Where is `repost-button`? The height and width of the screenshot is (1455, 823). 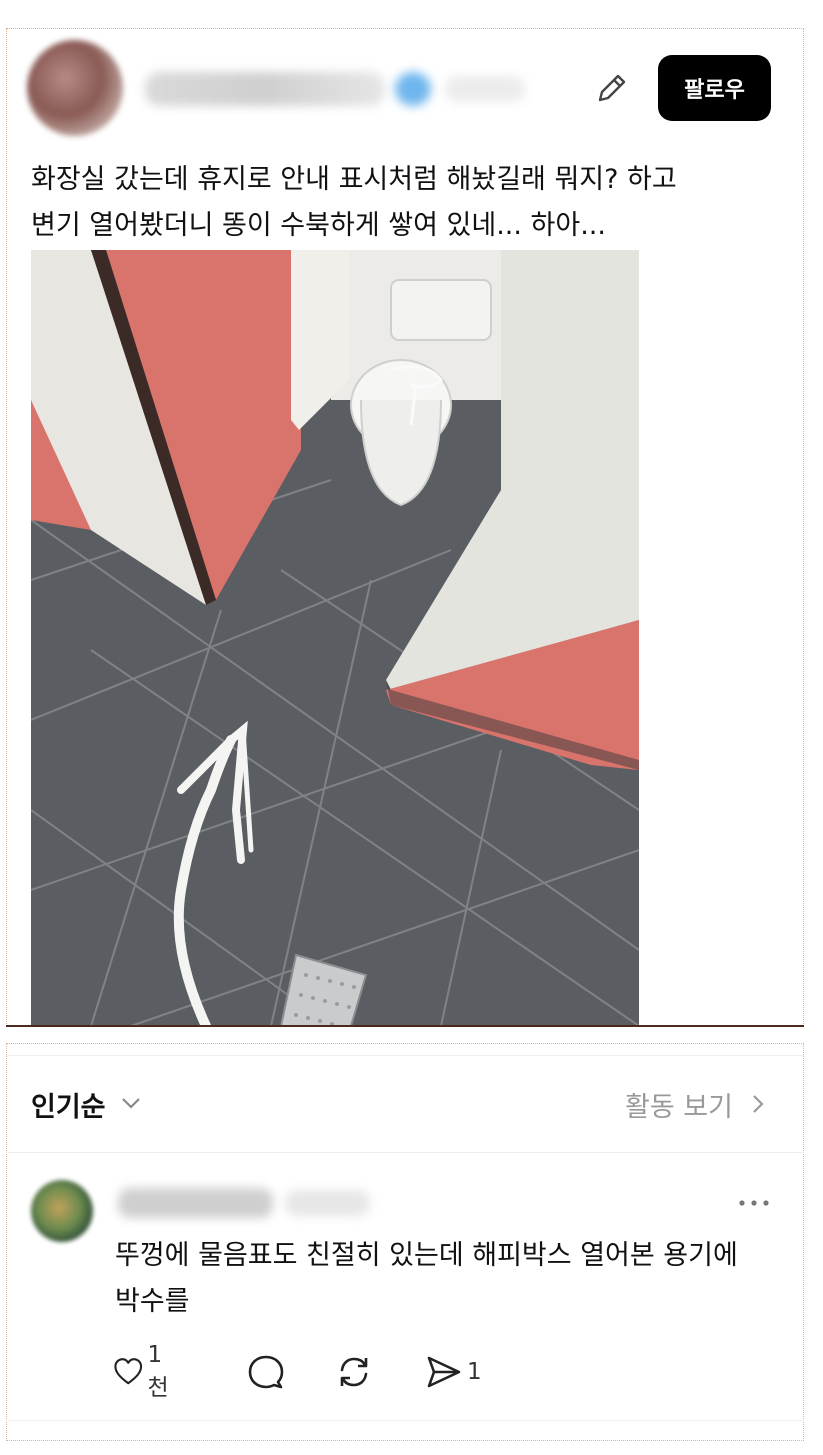
repost-button is located at coordinates (354, 1372).